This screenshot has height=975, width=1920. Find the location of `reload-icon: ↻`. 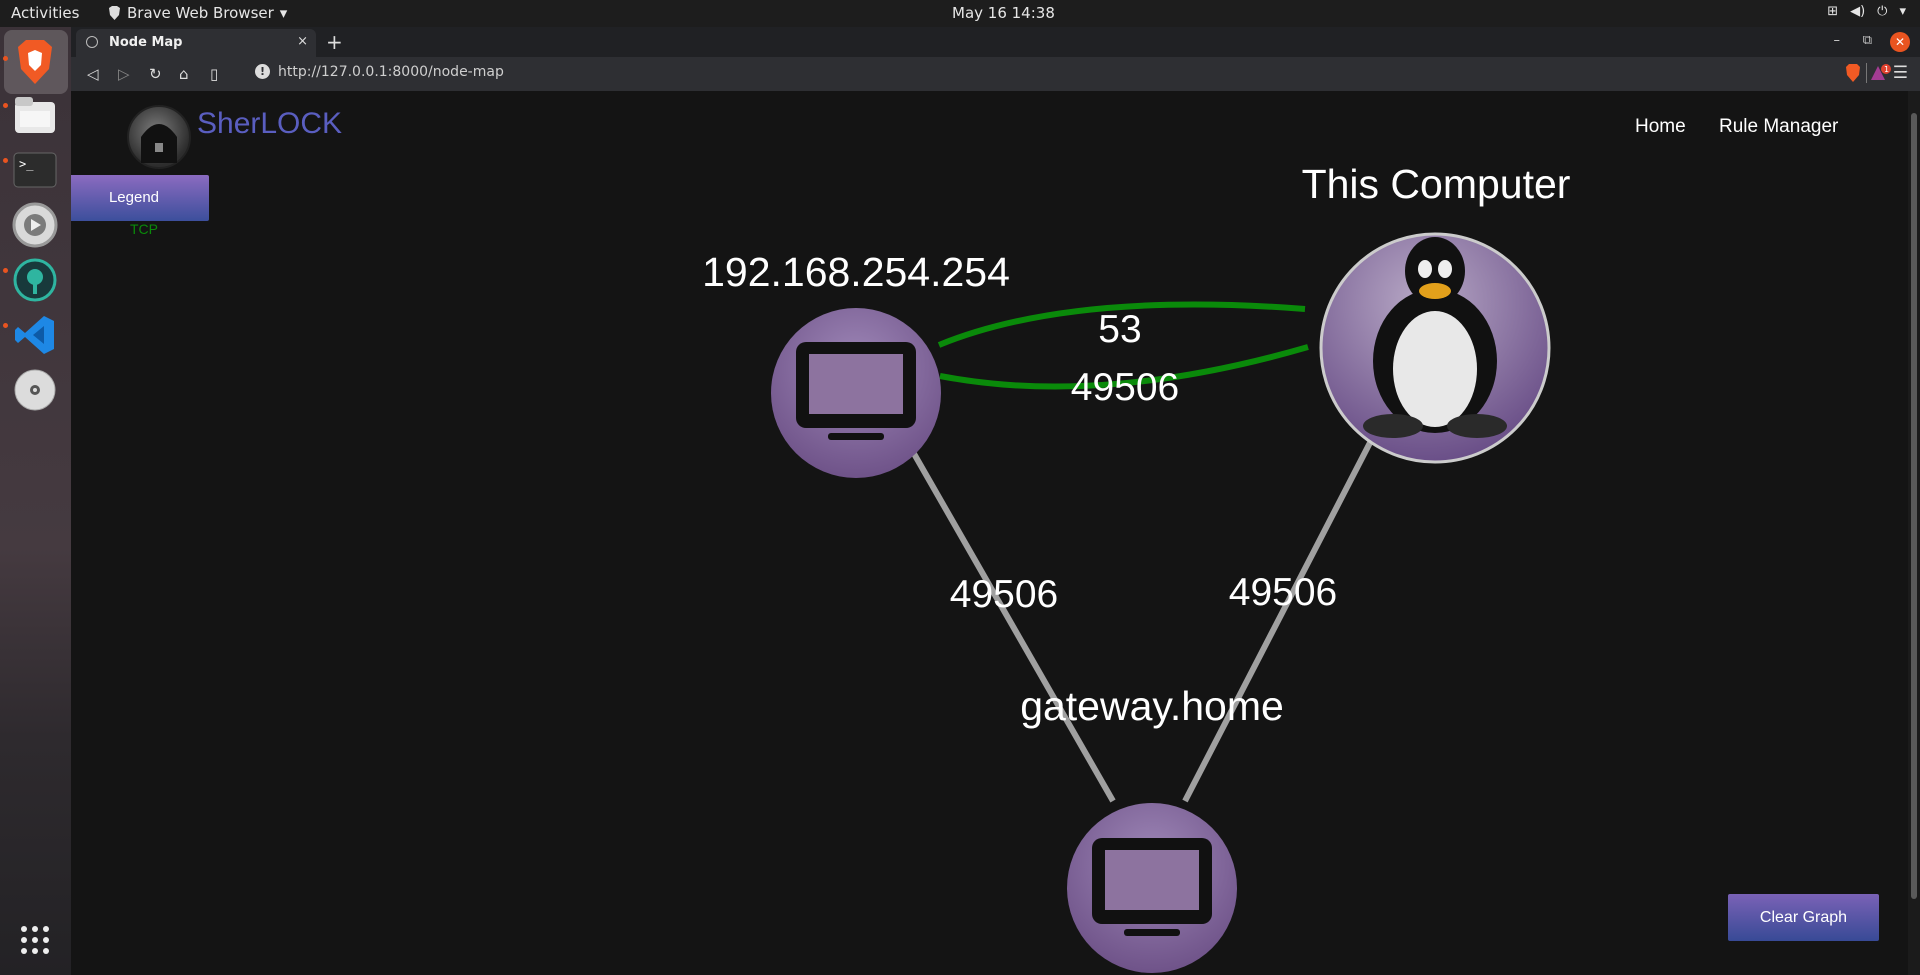

reload-icon: ↻ is located at coordinates (155, 74).